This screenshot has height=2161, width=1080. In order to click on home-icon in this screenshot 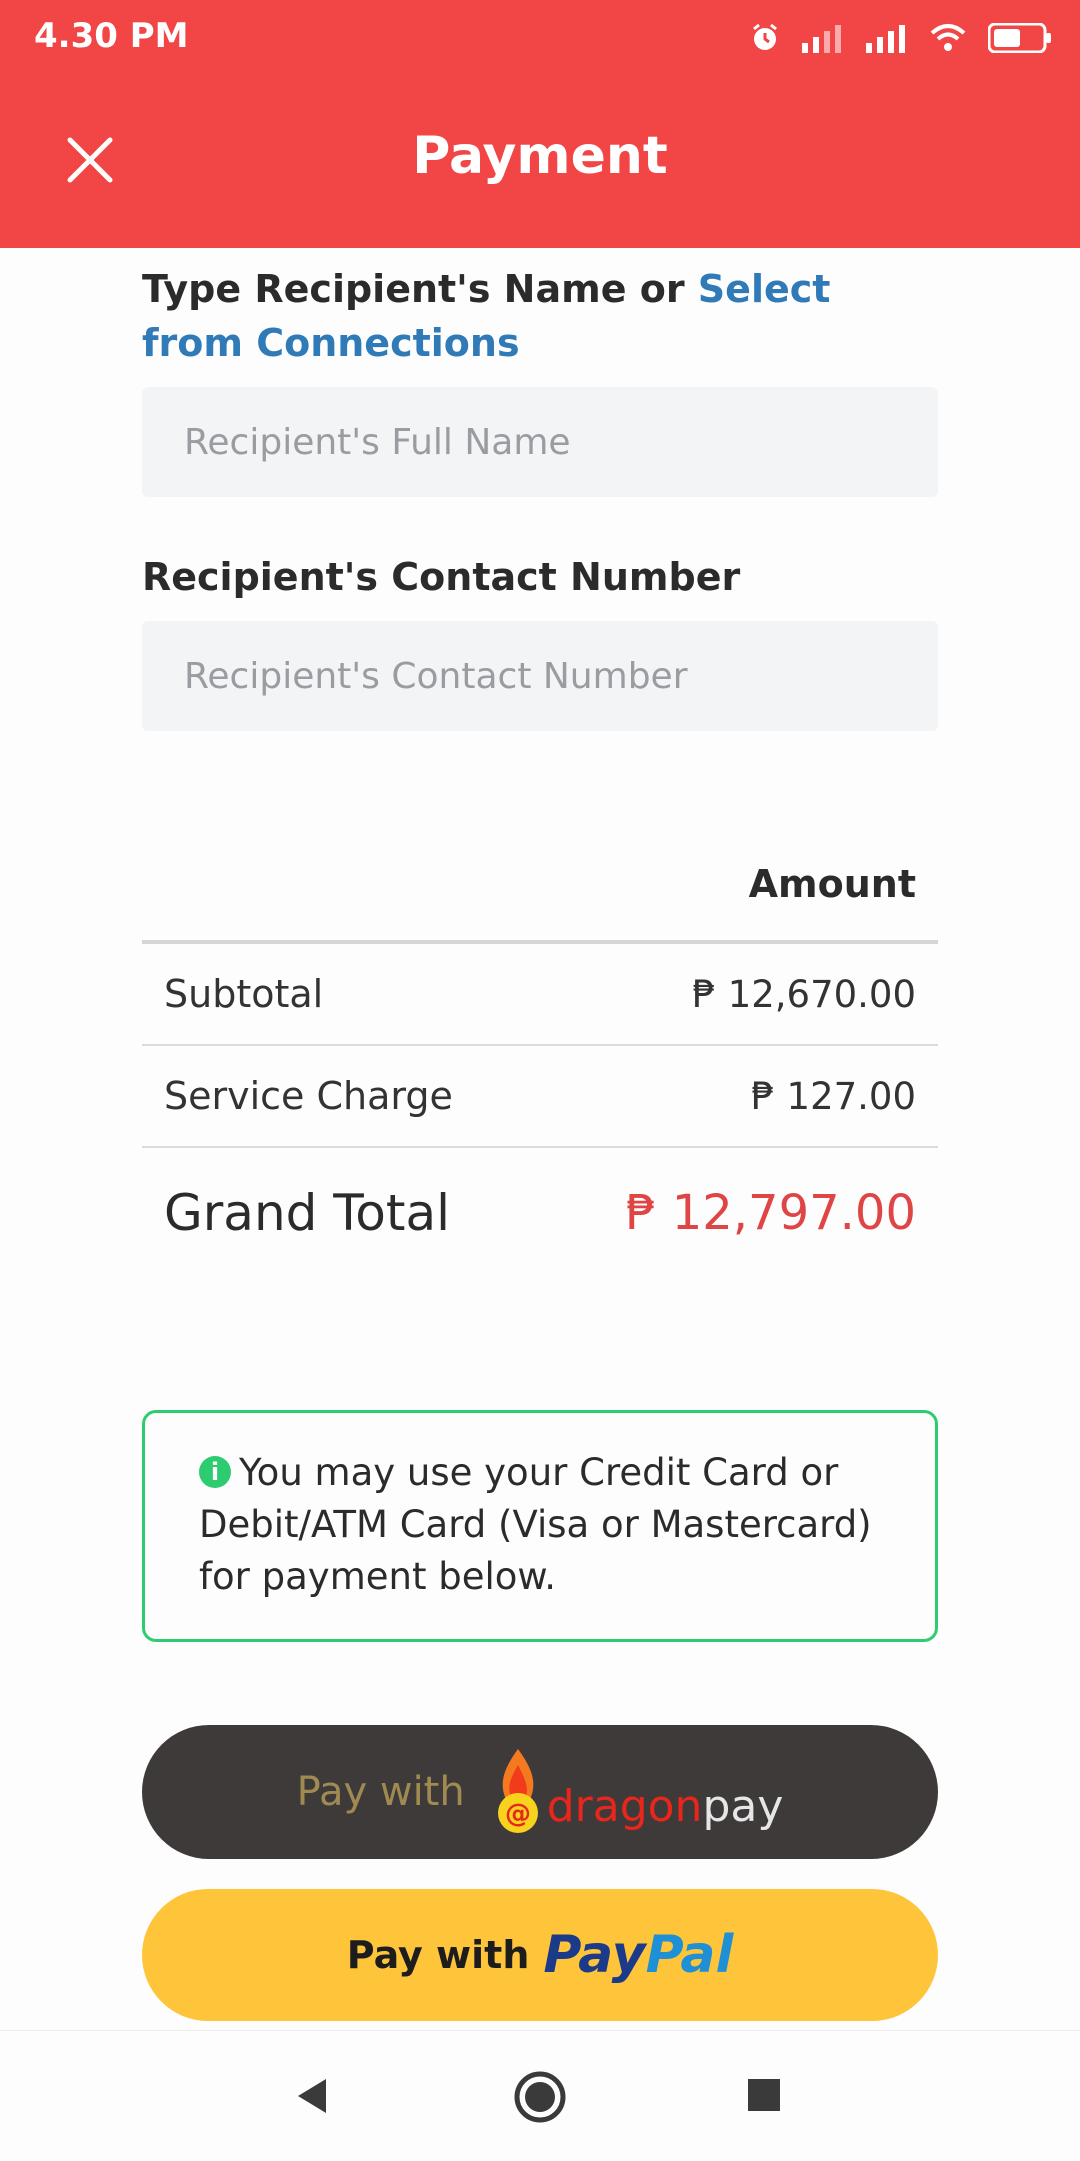, I will do `click(540, 2097)`.